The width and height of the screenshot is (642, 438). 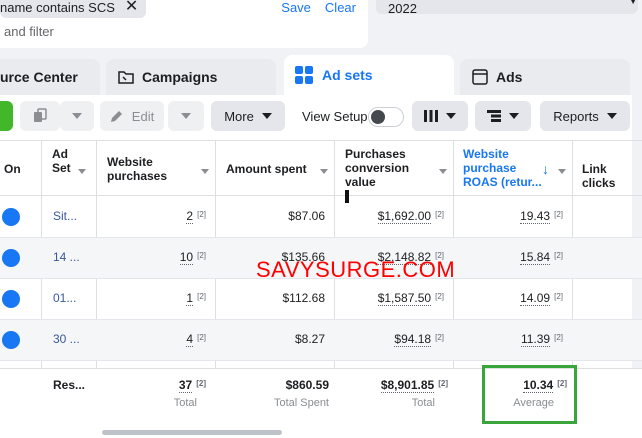 I want to click on summary-purchases-value: 37, so click(x=185, y=385).